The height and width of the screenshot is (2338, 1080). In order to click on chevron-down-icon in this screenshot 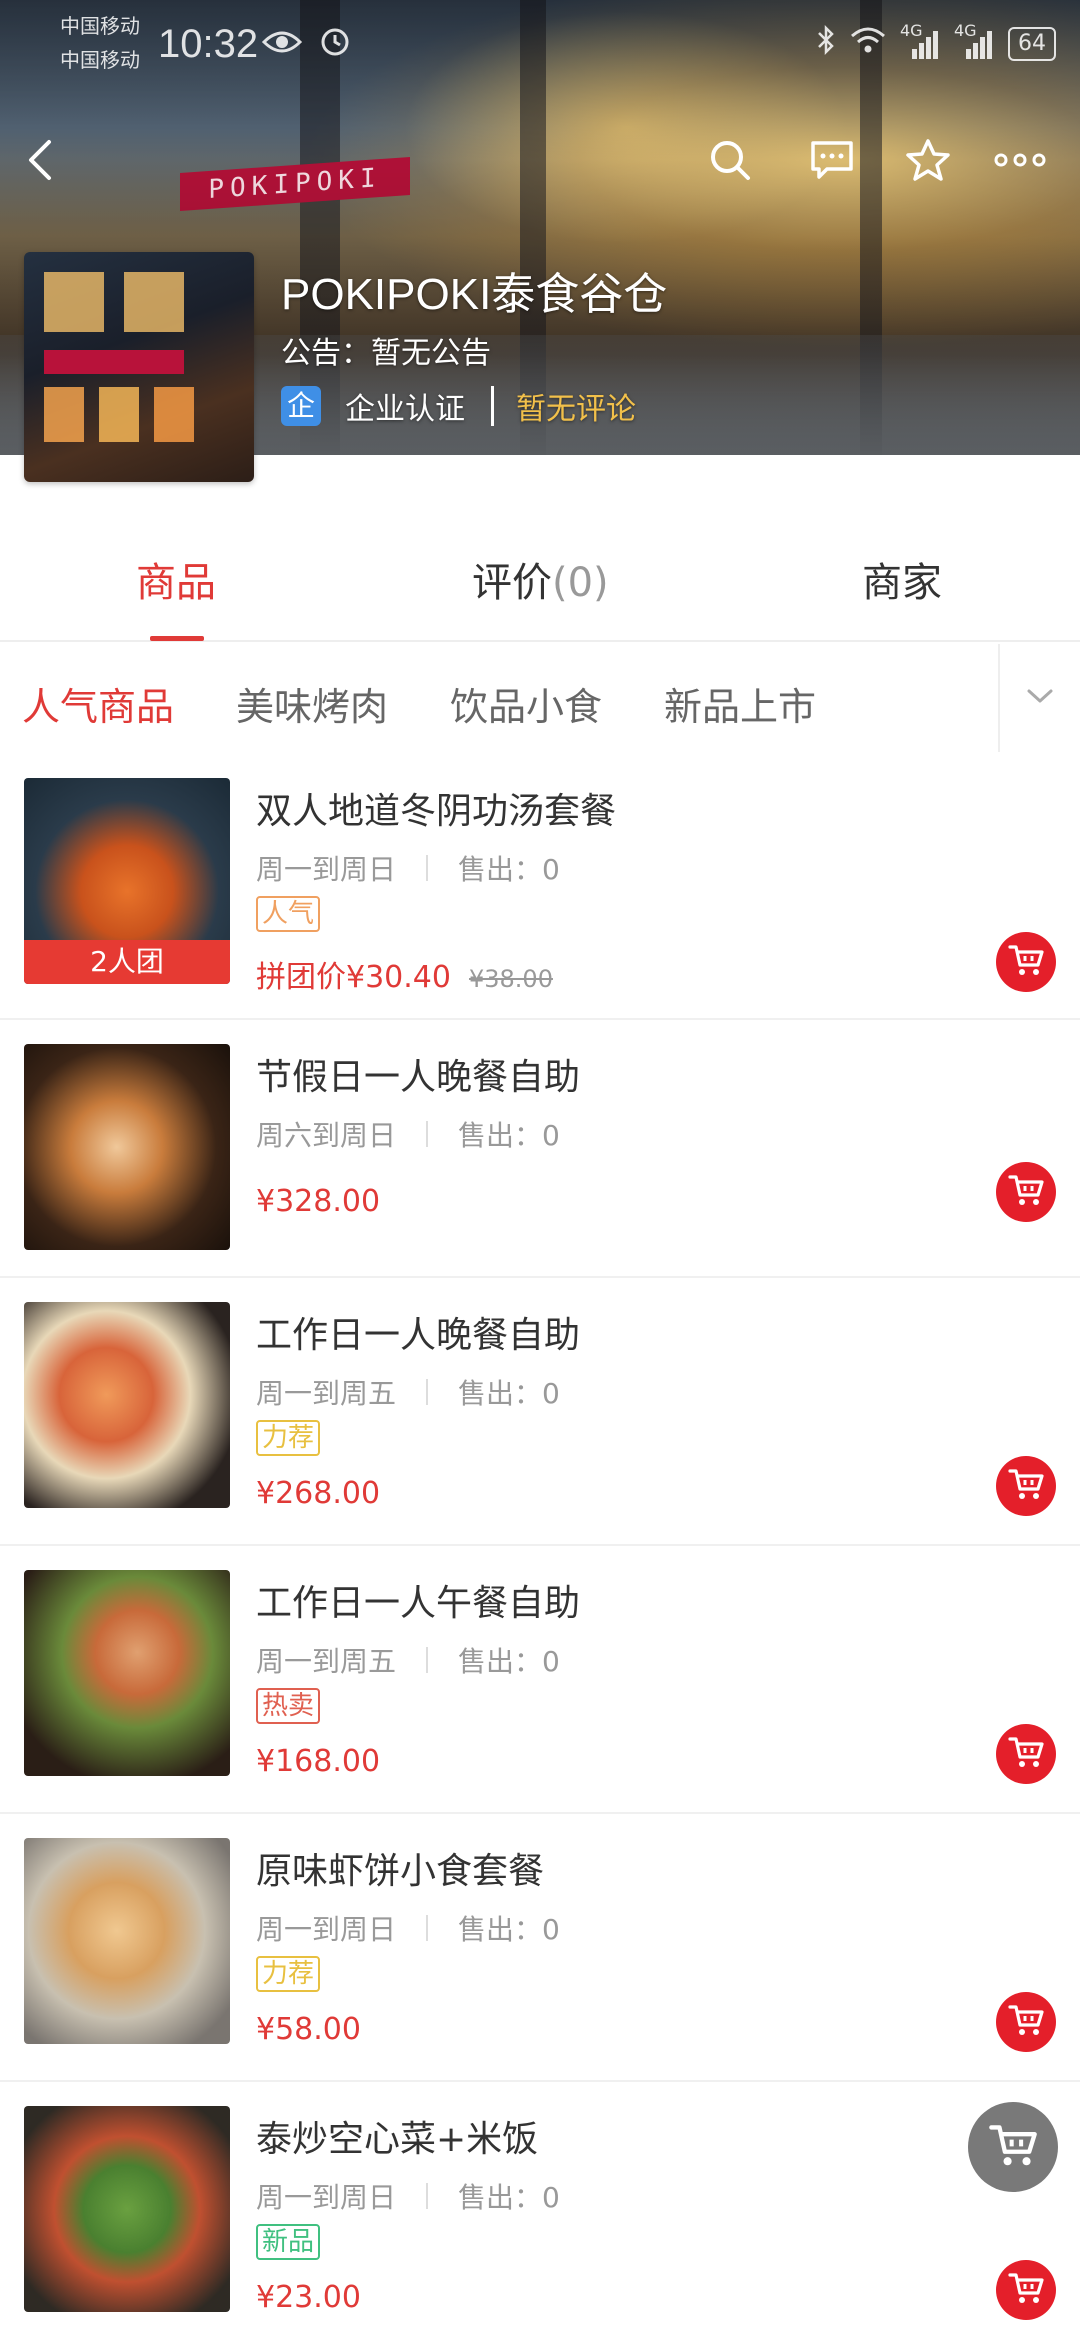, I will do `click(1040, 698)`.